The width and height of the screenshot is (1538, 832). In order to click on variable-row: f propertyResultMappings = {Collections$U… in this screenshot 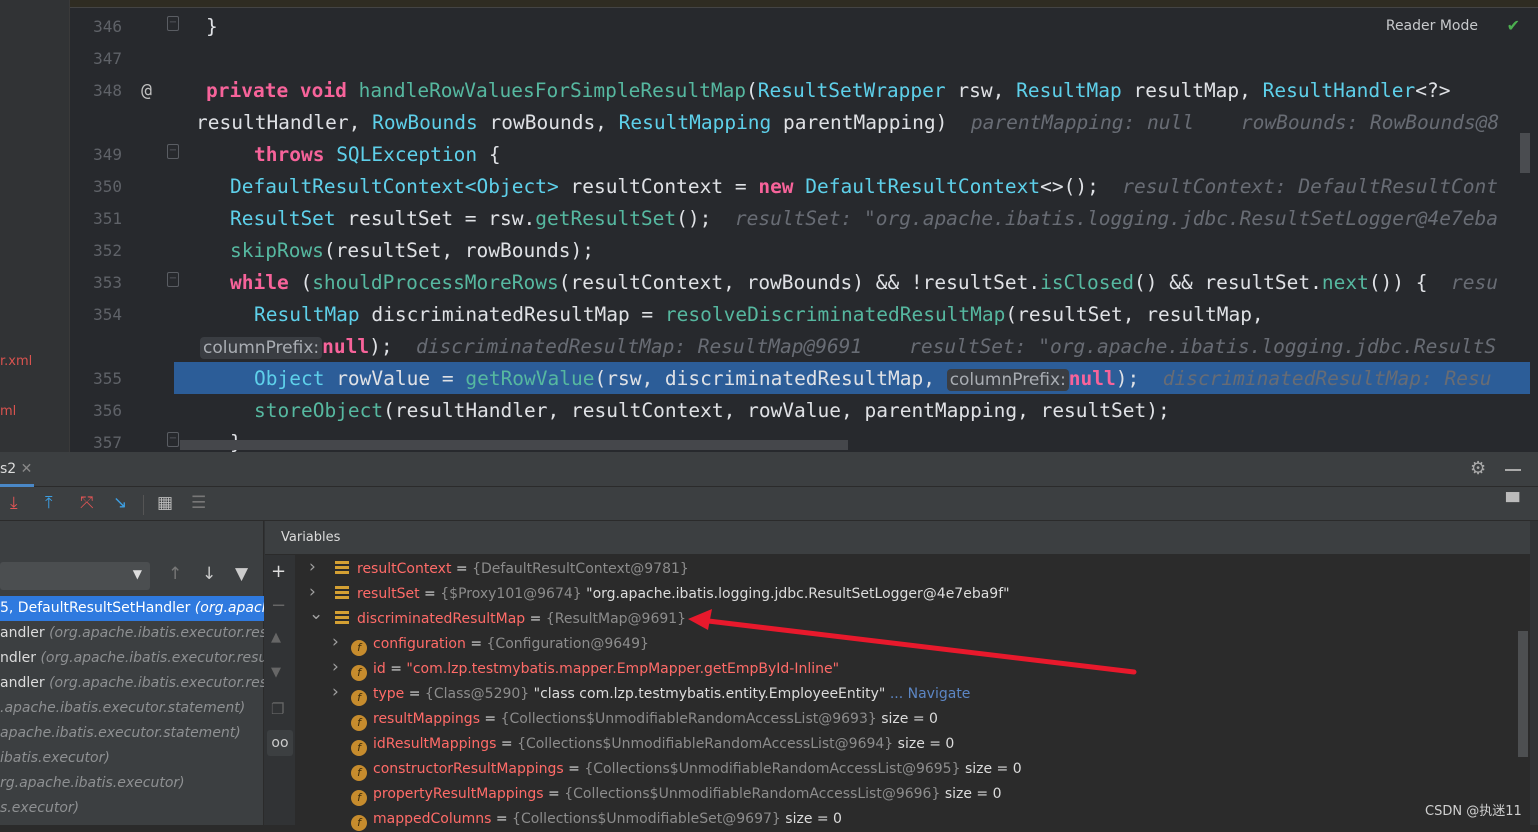, I will do `click(676, 794)`.